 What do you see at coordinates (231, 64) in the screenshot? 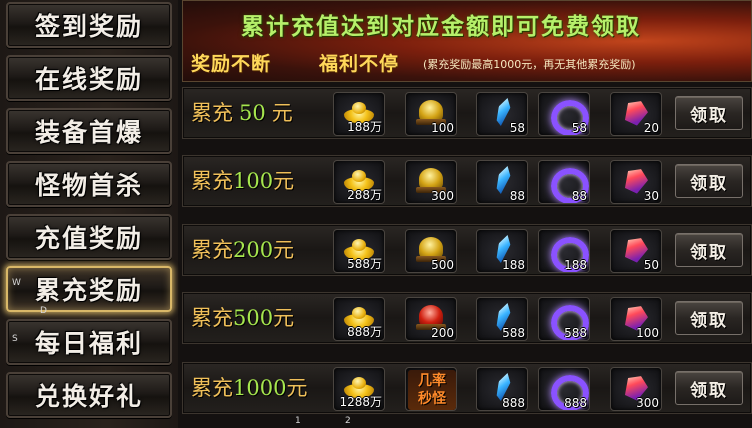
I see `banner-subtitle: 奖励不断` at bounding box center [231, 64].